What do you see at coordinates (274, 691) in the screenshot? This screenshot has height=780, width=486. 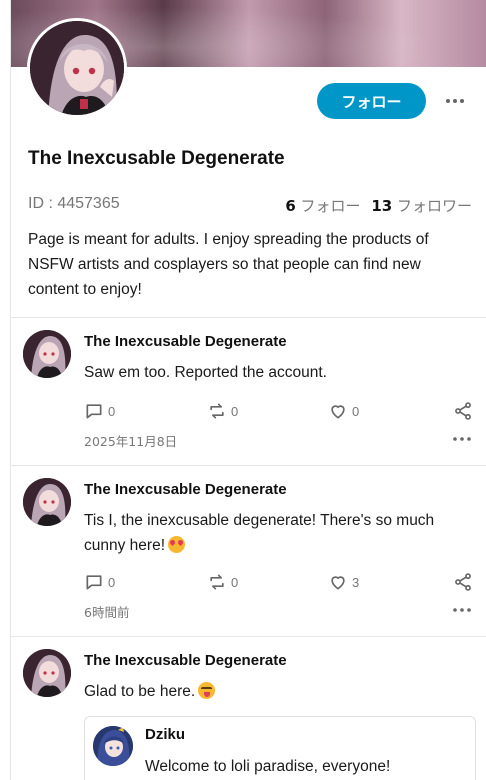 I see `post-text: Glad to be here.` at bounding box center [274, 691].